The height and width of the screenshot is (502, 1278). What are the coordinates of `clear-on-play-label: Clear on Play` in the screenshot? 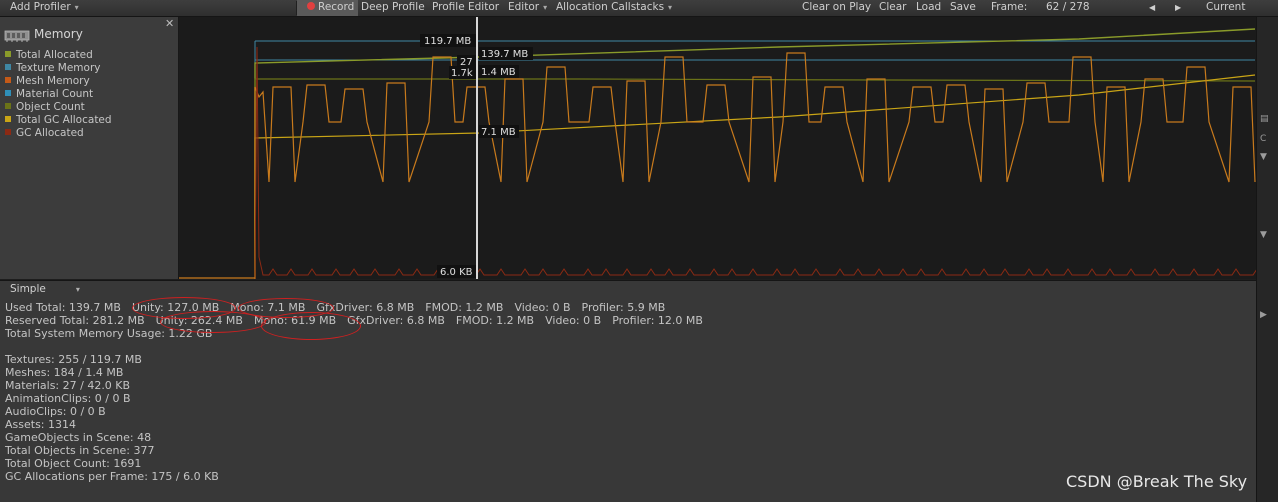 It's located at (837, 7).